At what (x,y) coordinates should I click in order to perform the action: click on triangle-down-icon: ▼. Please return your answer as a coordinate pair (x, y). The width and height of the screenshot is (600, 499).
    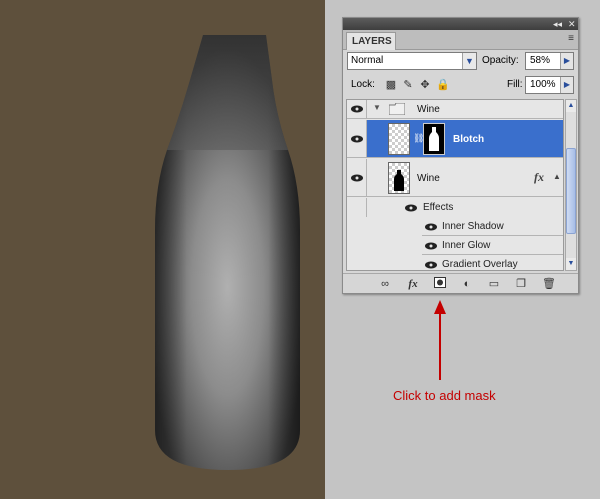
    Looking at the image, I should click on (377, 107).